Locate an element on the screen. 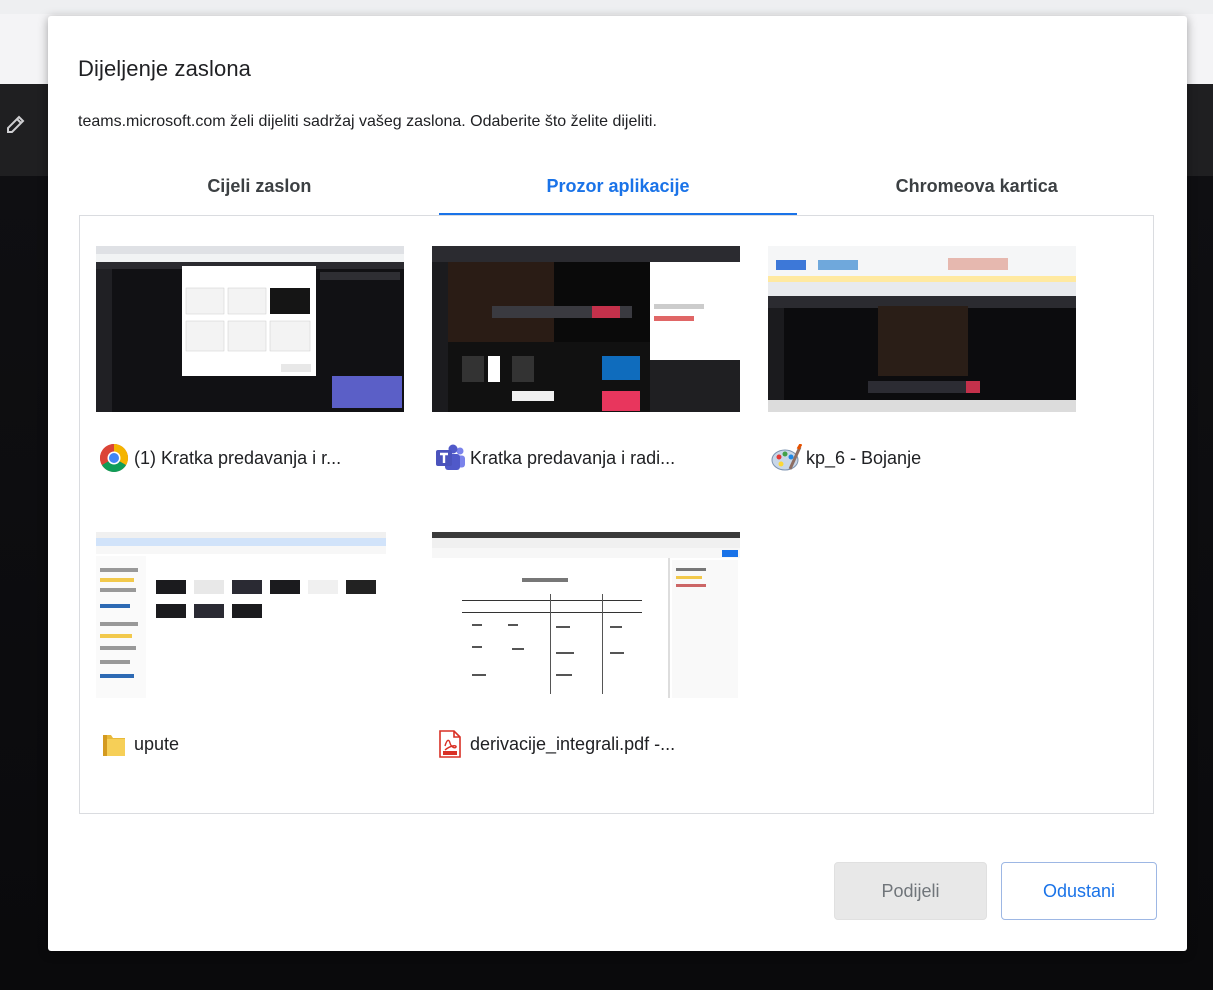 This screenshot has height=990, width=1213. cancel-button: Odustani is located at coordinates (1079, 891).